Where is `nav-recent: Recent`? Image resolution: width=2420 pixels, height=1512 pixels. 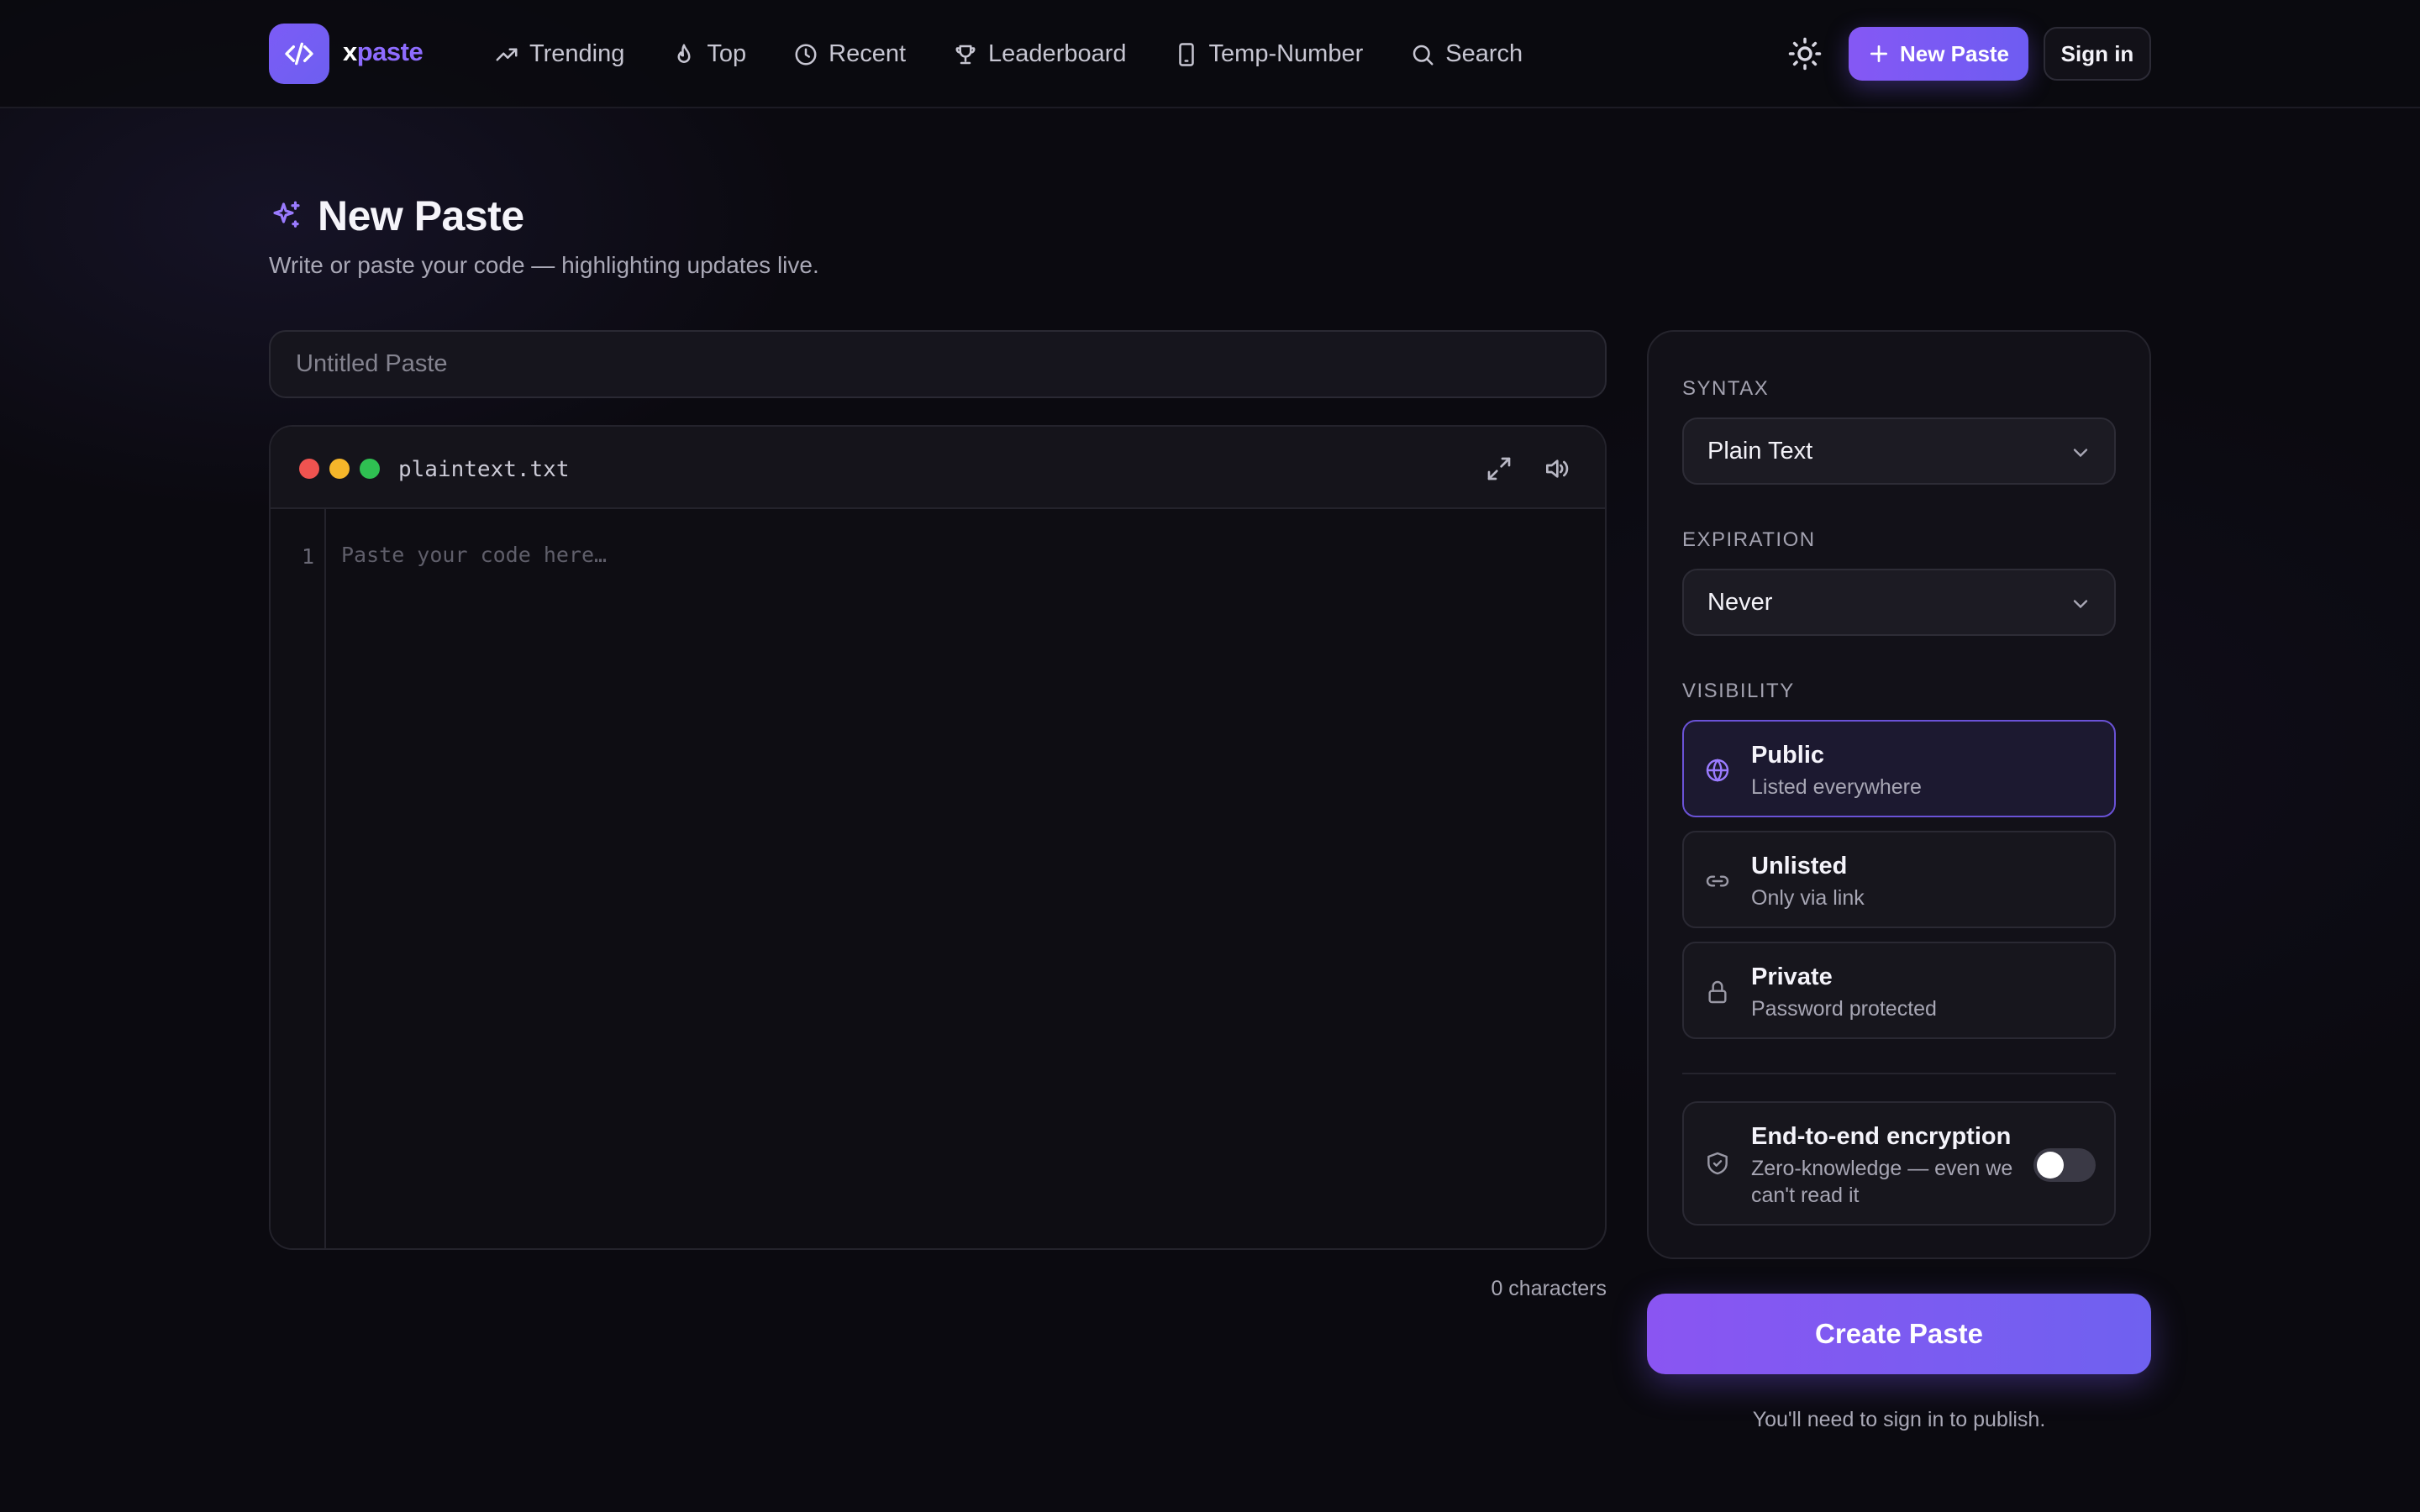
nav-recent: Recent is located at coordinates (849, 54).